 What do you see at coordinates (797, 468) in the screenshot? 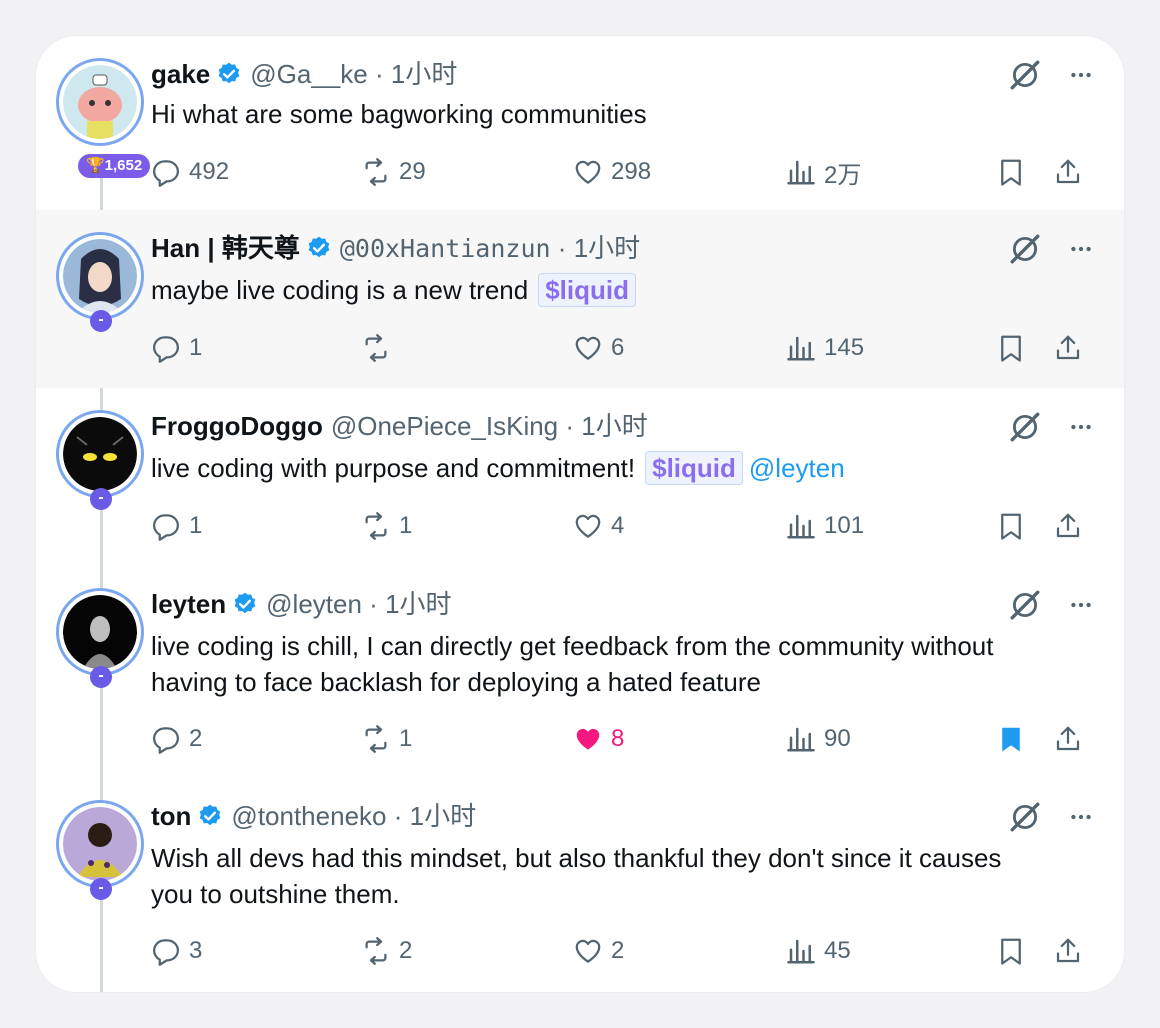
I see `mention-link: @leyten` at bounding box center [797, 468].